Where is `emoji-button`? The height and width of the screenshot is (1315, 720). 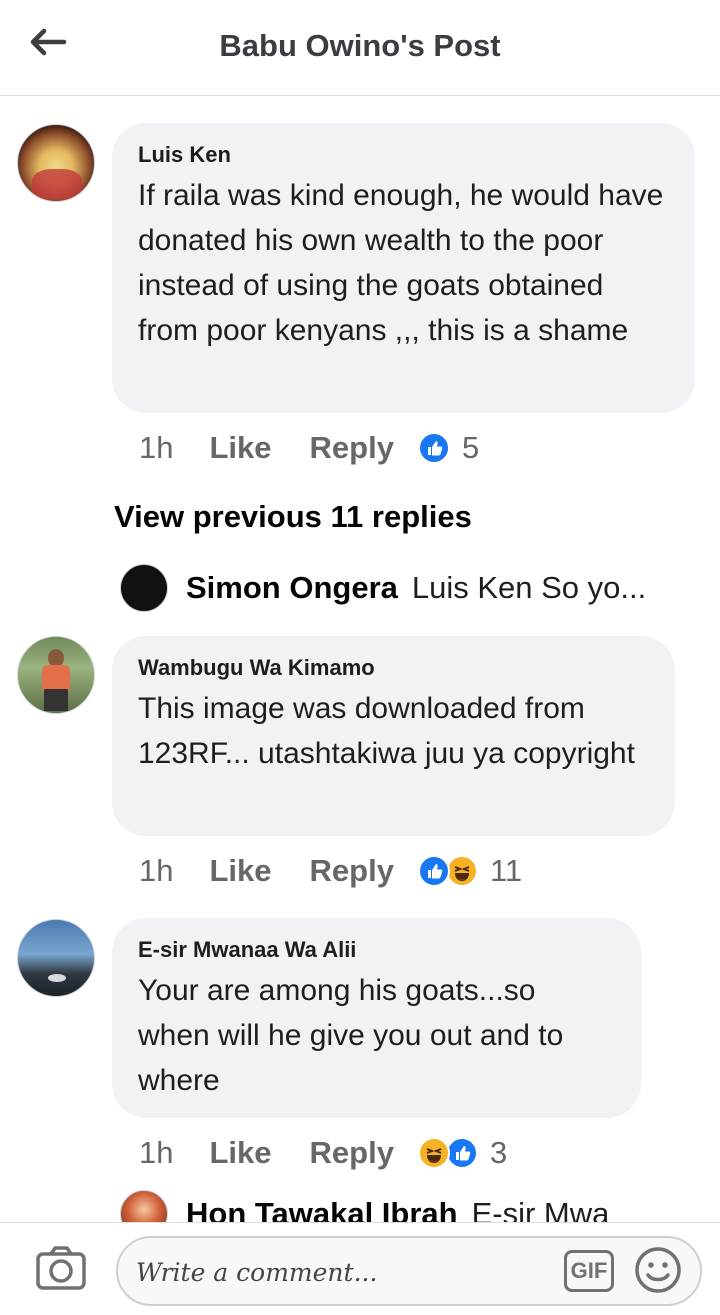 emoji-button is located at coordinates (658, 1270).